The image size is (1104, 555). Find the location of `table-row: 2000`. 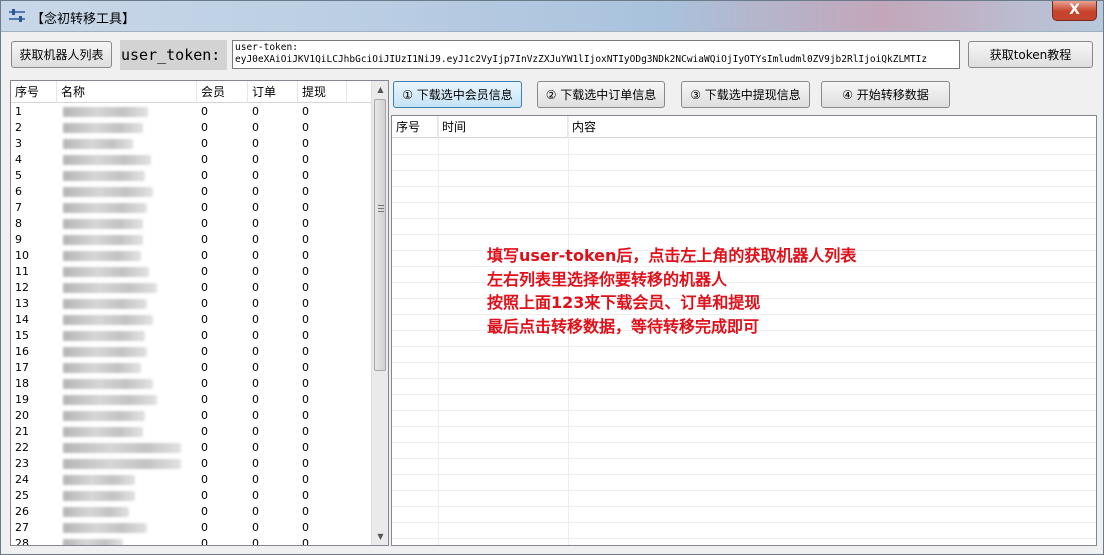

table-row: 2000 is located at coordinates (192, 128).